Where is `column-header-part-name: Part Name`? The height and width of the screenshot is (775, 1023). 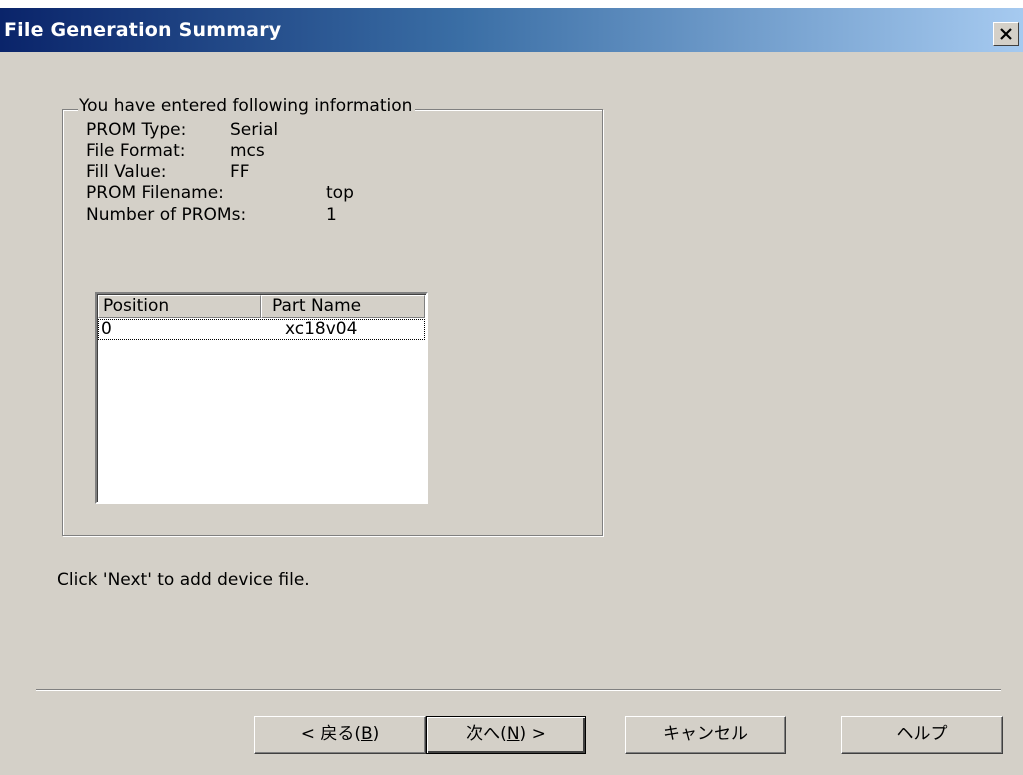
column-header-part-name: Part Name is located at coordinates (343, 306).